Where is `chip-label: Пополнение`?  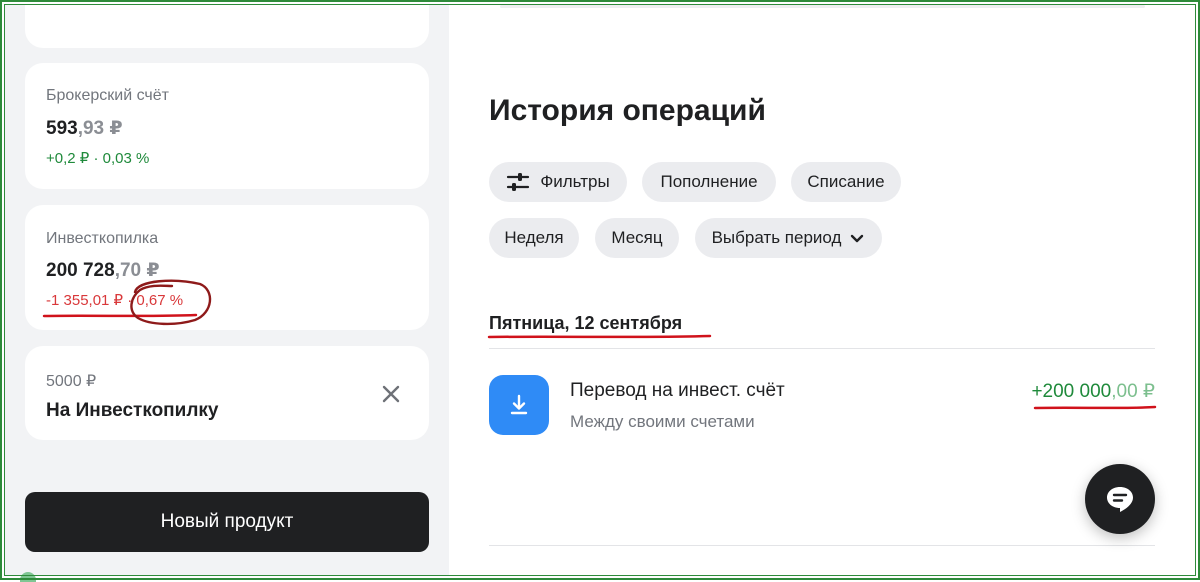 chip-label: Пополнение is located at coordinates (709, 181).